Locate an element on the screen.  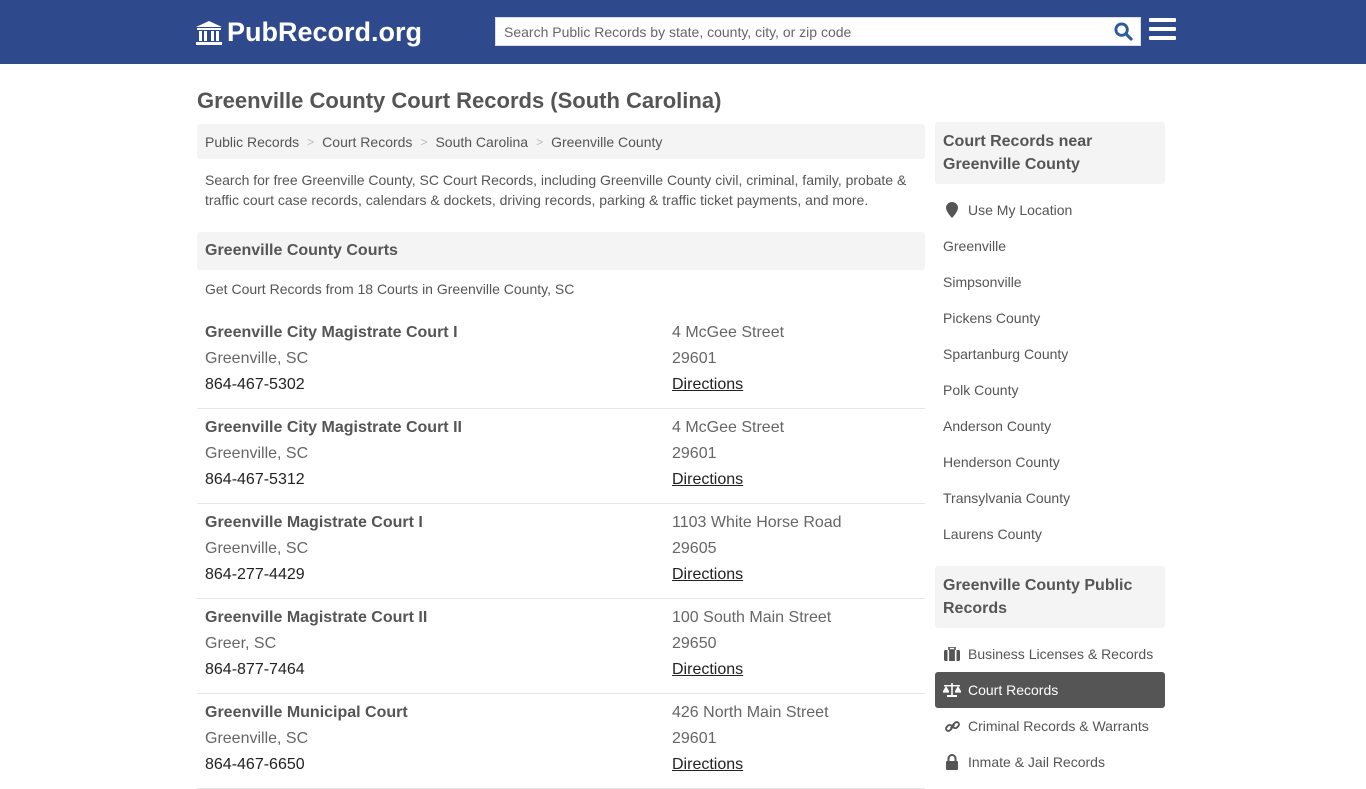
court-name: Greenville City Magistrate Court I is located at coordinates (331, 332).